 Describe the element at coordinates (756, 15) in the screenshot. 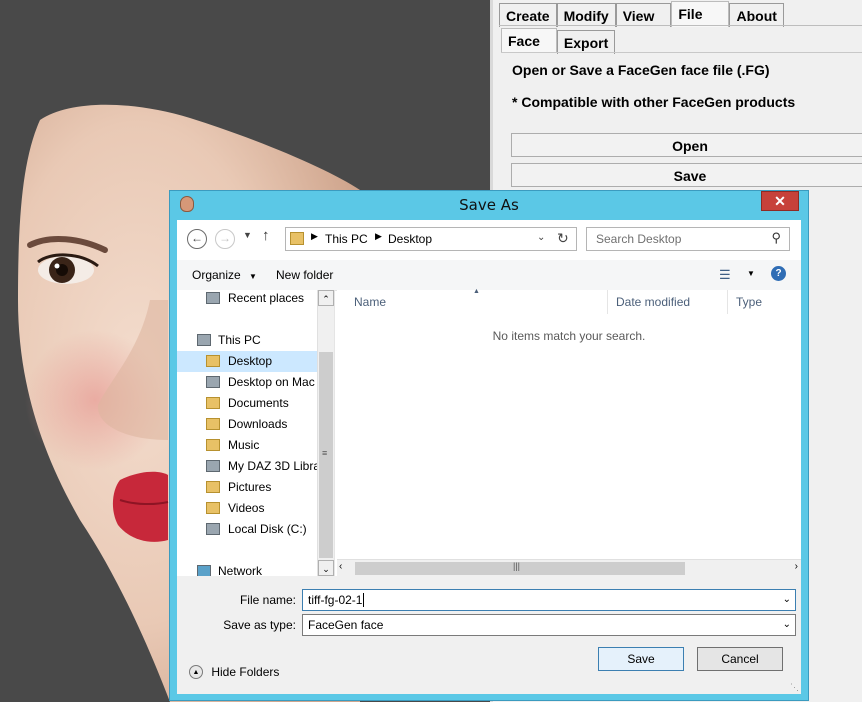

I see `tab-about: About` at that location.